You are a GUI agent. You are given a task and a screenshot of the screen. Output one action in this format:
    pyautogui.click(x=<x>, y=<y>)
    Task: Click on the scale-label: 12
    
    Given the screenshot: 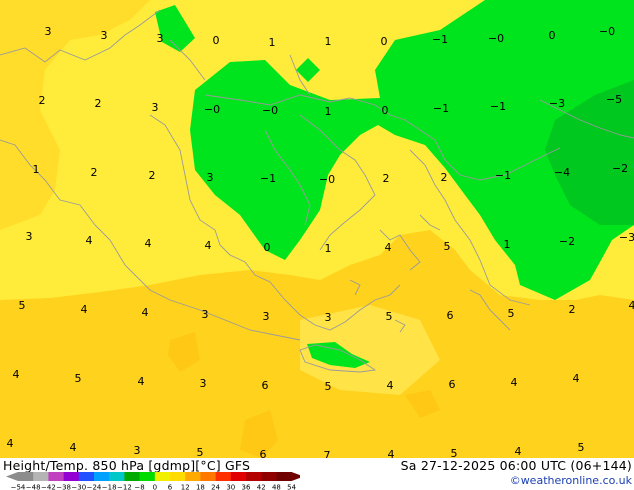 What is the action you would take?
    pyautogui.click(x=185, y=487)
    